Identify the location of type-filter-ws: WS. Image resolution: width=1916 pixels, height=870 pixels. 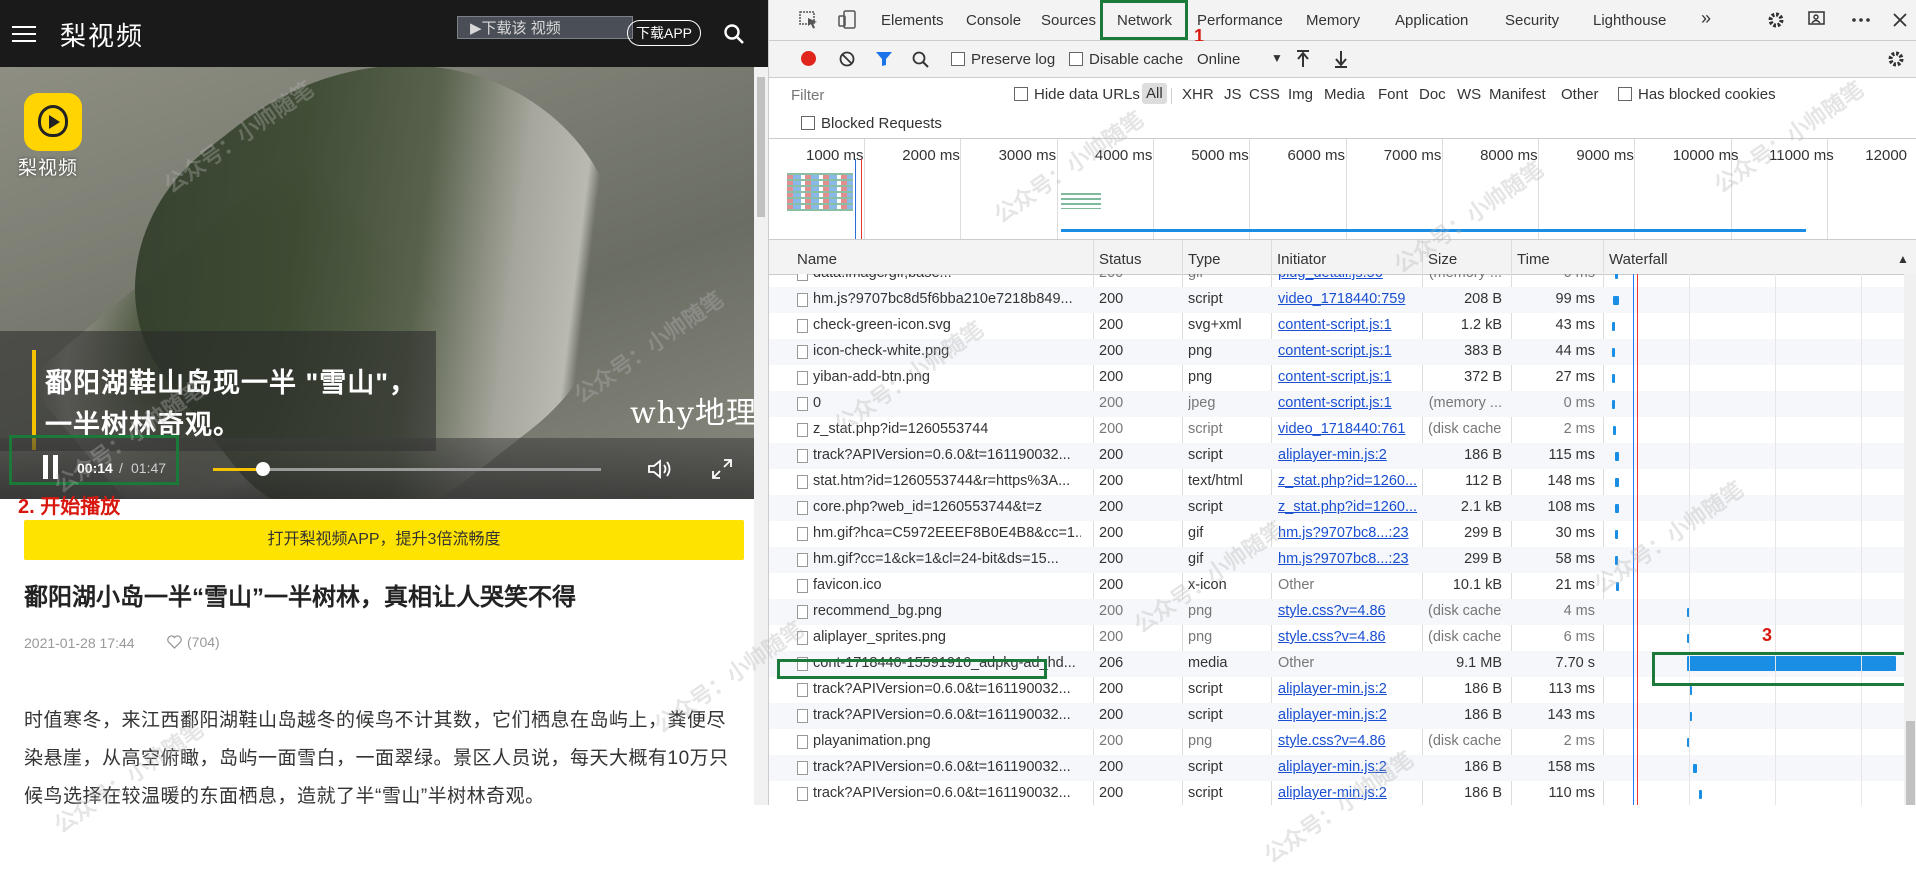
(1469, 94).